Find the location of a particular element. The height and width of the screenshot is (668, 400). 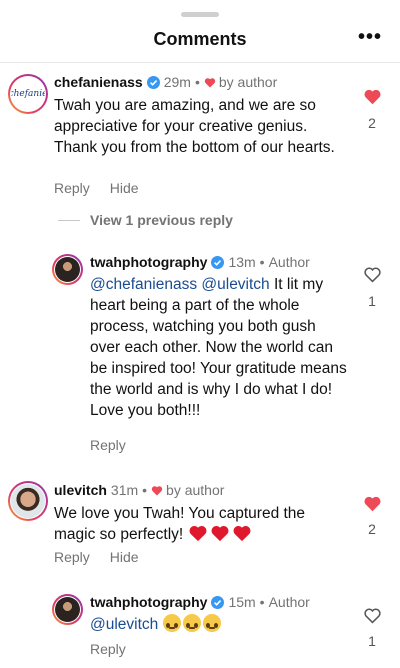

timestamp: 13m is located at coordinates (242, 262).